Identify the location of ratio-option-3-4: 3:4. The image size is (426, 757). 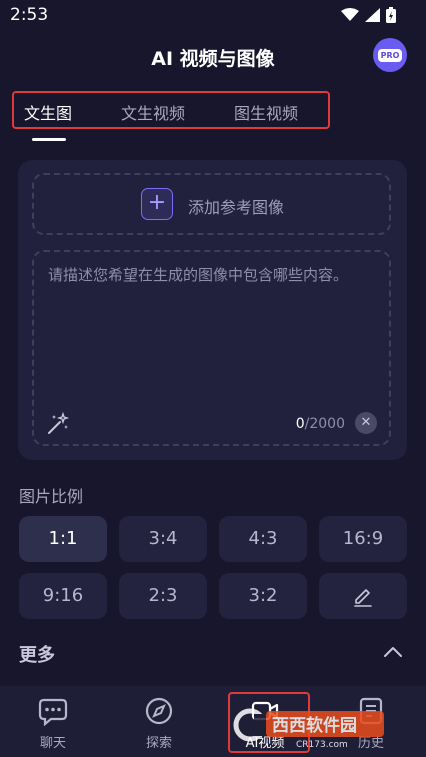
(163, 539).